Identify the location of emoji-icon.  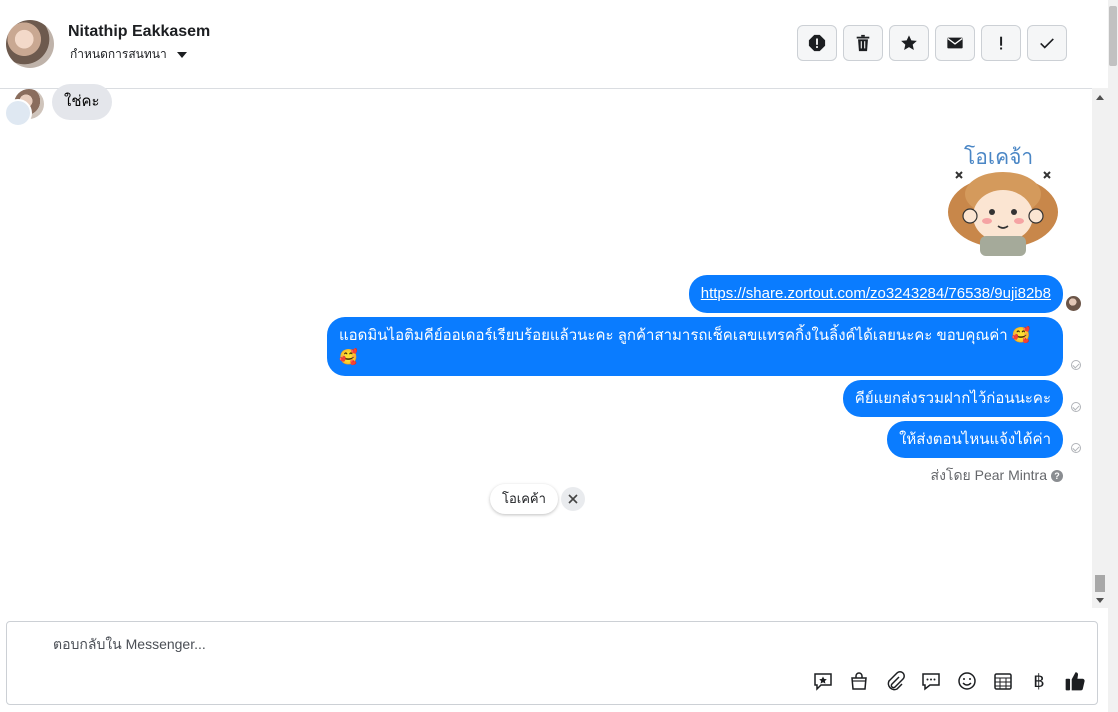
(967, 681).